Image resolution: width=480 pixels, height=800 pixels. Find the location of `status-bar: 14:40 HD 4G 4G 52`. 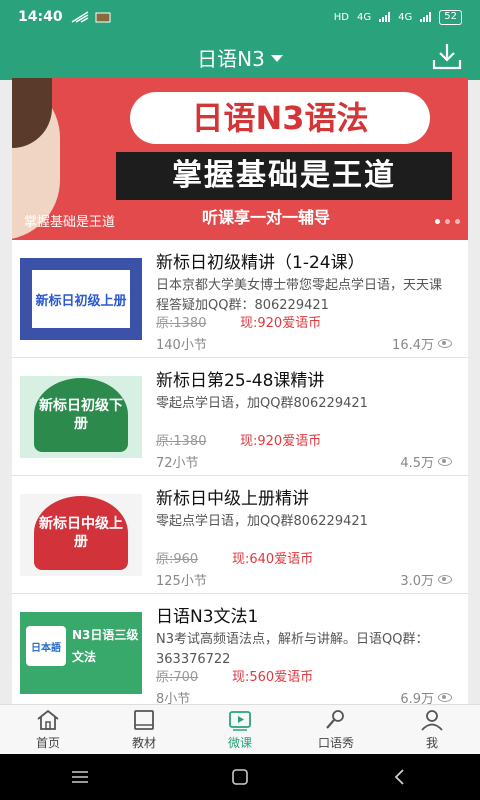

status-bar: 14:40 HD 4G 4G 52 is located at coordinates (240, 17).